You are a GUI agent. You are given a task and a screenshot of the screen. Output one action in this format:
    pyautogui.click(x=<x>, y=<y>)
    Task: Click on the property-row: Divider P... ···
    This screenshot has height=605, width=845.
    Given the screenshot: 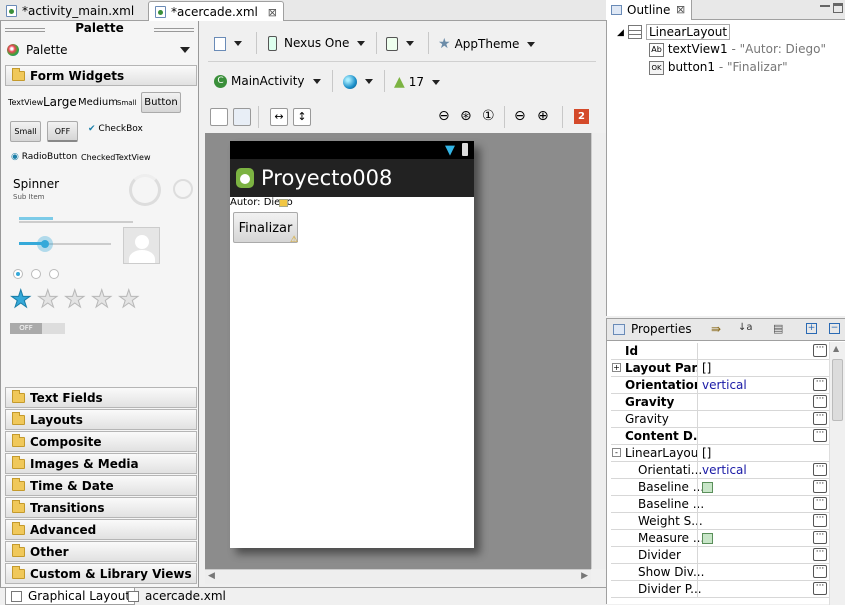 What is the action you would take?
    pyautogui.click(x=720, y=589)
    